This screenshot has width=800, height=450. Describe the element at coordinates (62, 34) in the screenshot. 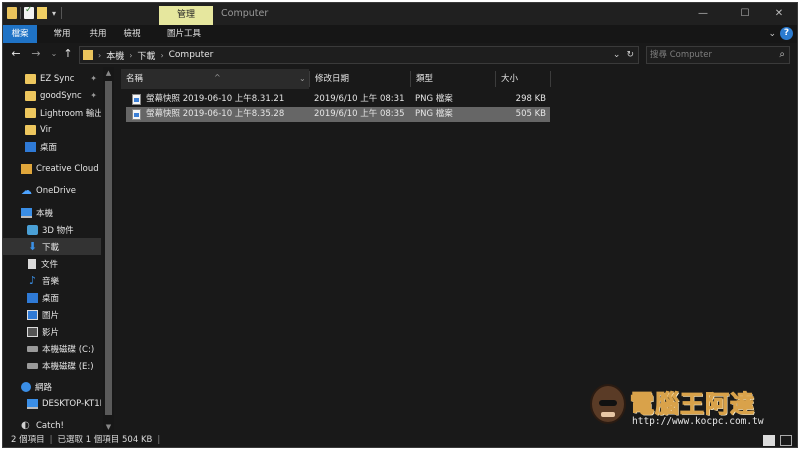

I see `tab-home: 常用` at that location.